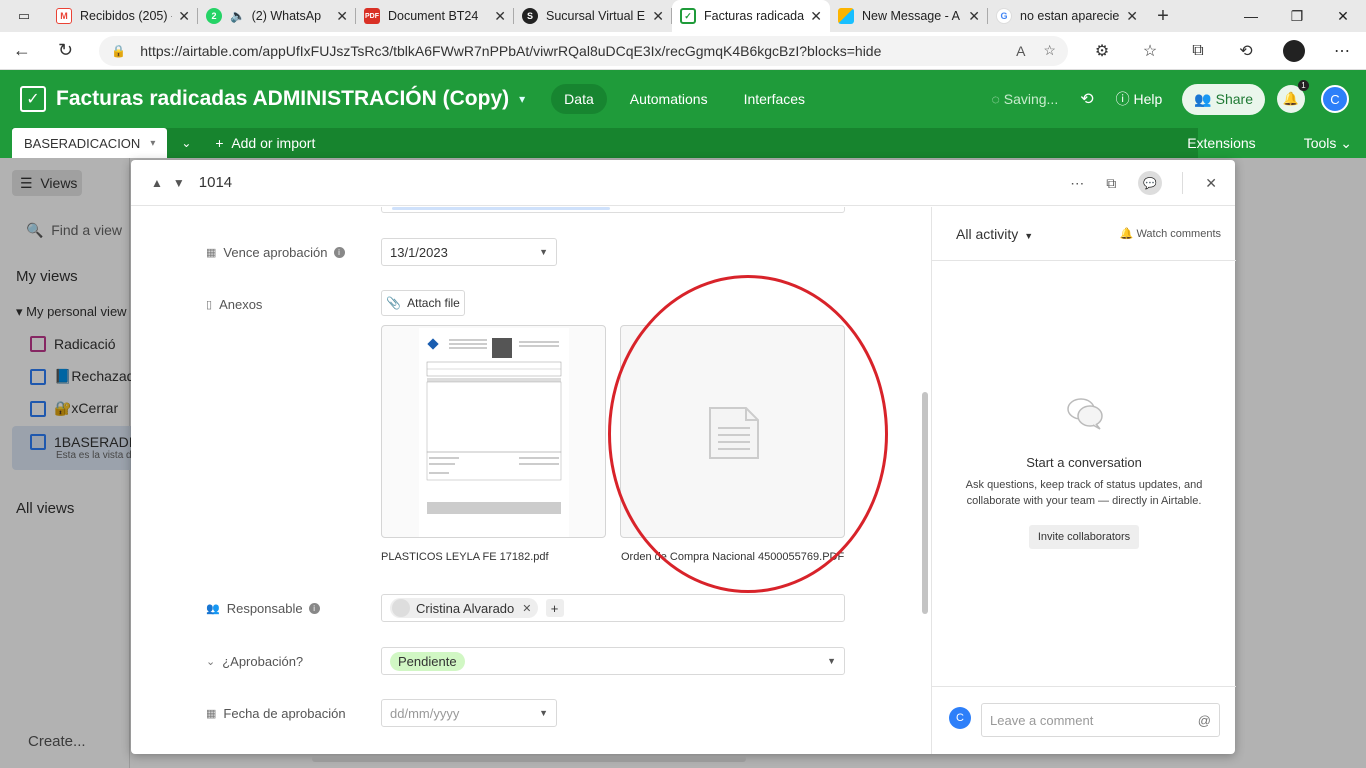  I want to click on restore-icon: ❐, so click(1297, 16).